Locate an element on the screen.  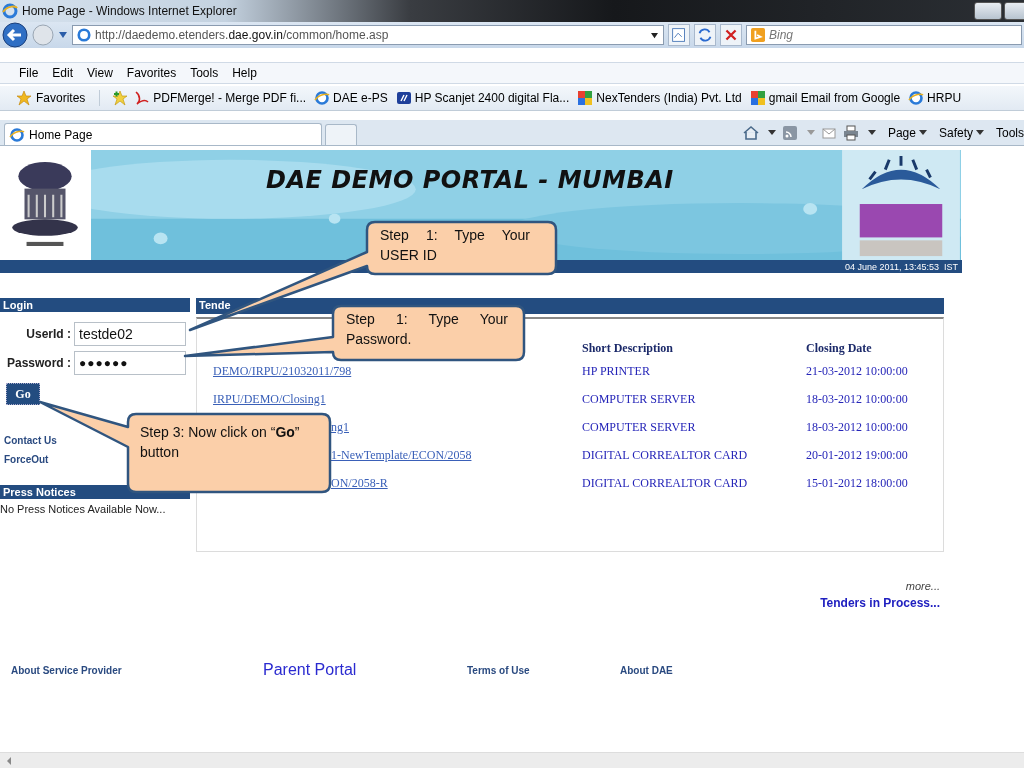
userid-label: UserId : is located at coordinates (48, 334).